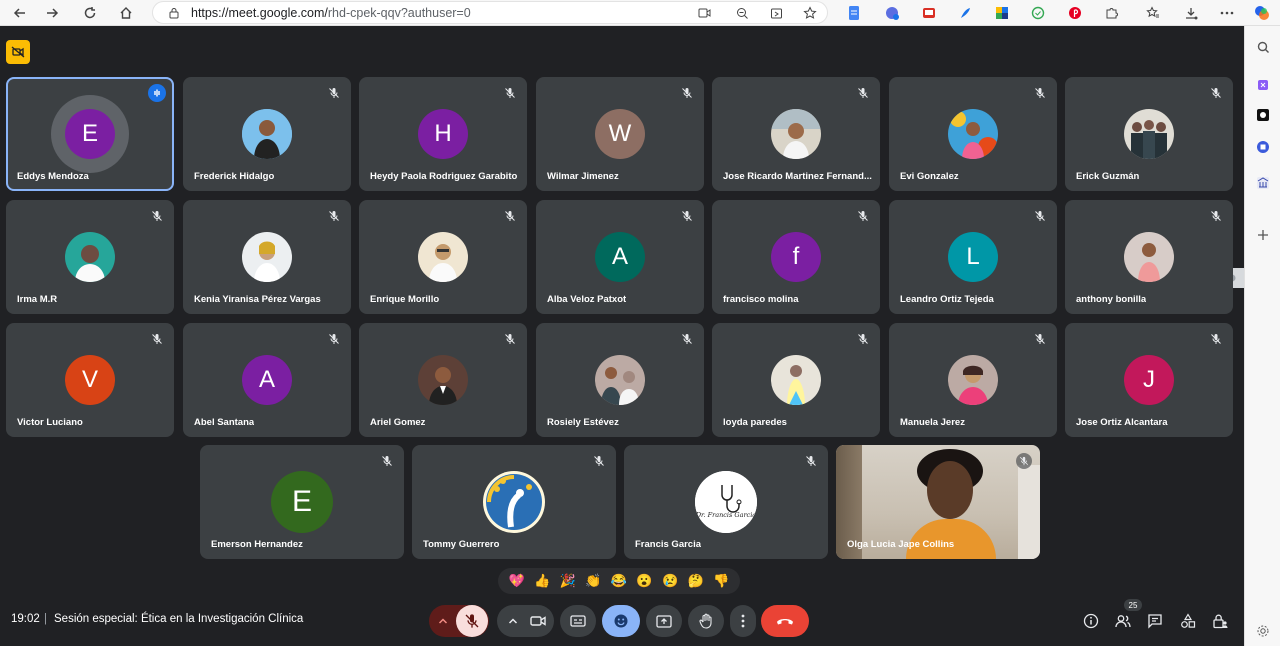 The width and height of the screenshot is (1280, 646). Describe the element at coordinates (1091, 621) in the screenshot. I see `meeting-details-button` at that location.